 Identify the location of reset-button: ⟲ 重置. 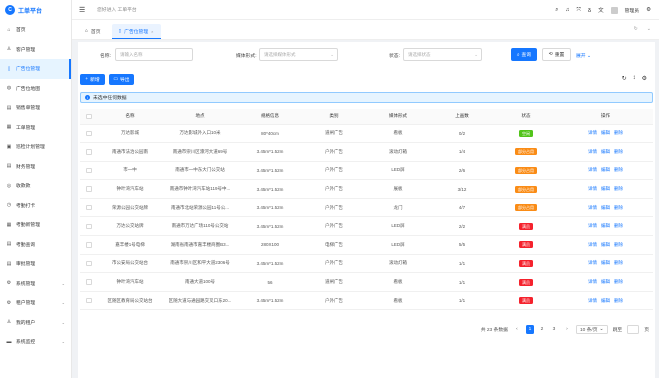
(556, 54).